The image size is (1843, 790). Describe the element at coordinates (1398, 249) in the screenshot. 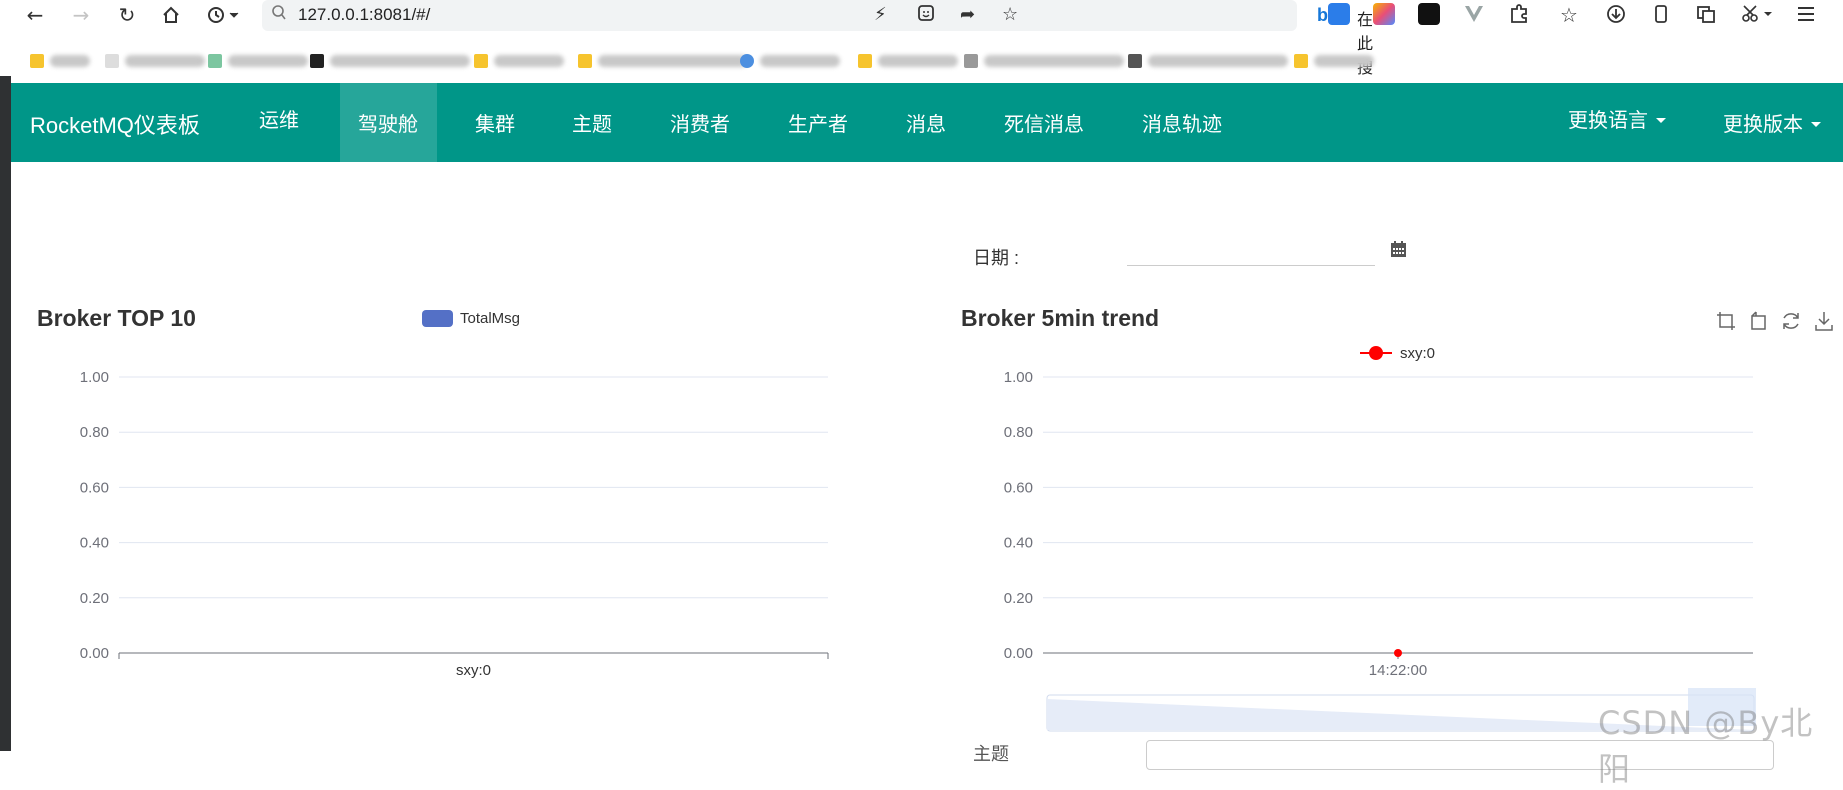

I see `calendar-icon` at that location.